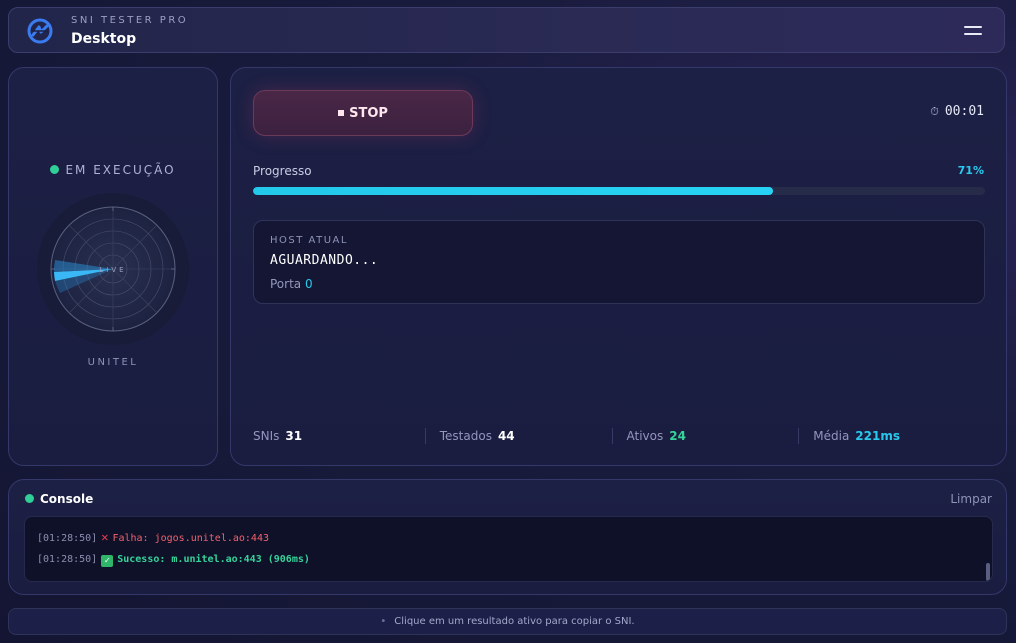 The height and width of the screenshot is (643, 1016). I want to click on port-label: Porta, so click(286, 284).